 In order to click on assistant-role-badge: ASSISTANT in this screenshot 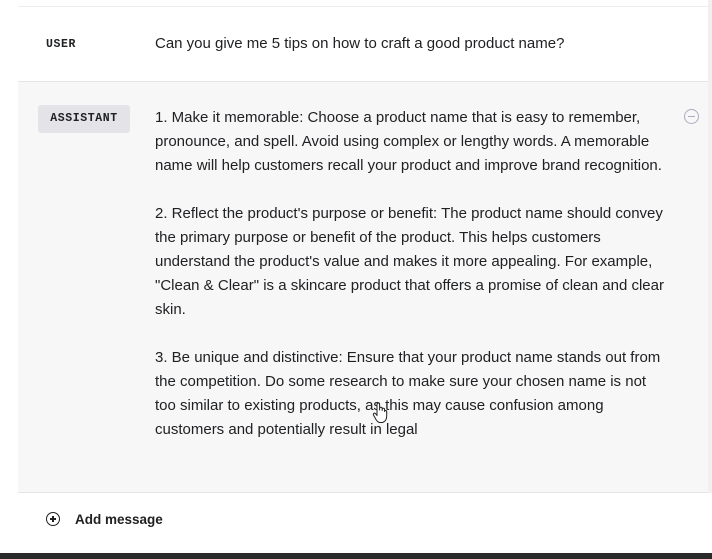, I will do `click(84, 119)`.